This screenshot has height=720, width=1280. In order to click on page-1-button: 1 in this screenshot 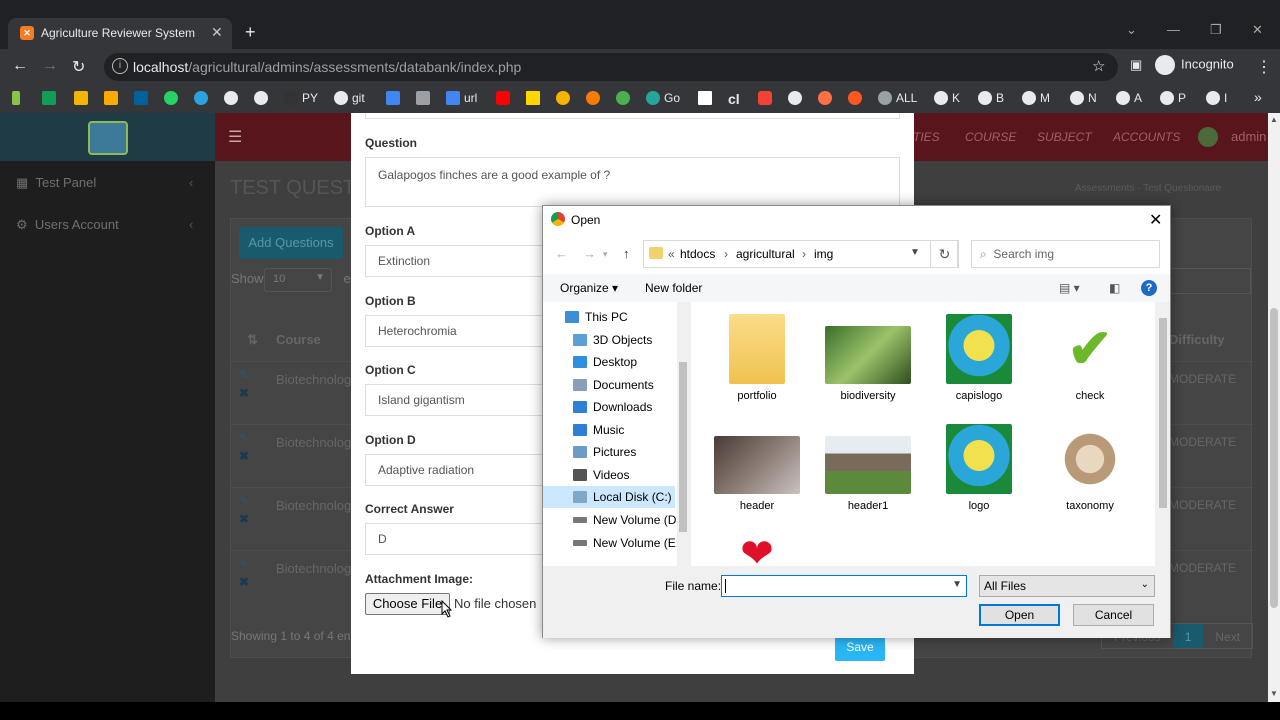, I will do `click(1188, 636)`.